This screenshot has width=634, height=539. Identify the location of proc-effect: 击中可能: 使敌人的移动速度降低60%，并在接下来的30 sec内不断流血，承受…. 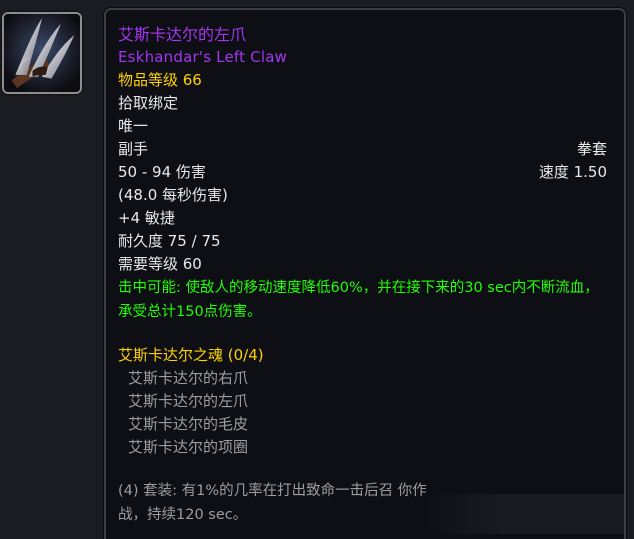
(358, 300).